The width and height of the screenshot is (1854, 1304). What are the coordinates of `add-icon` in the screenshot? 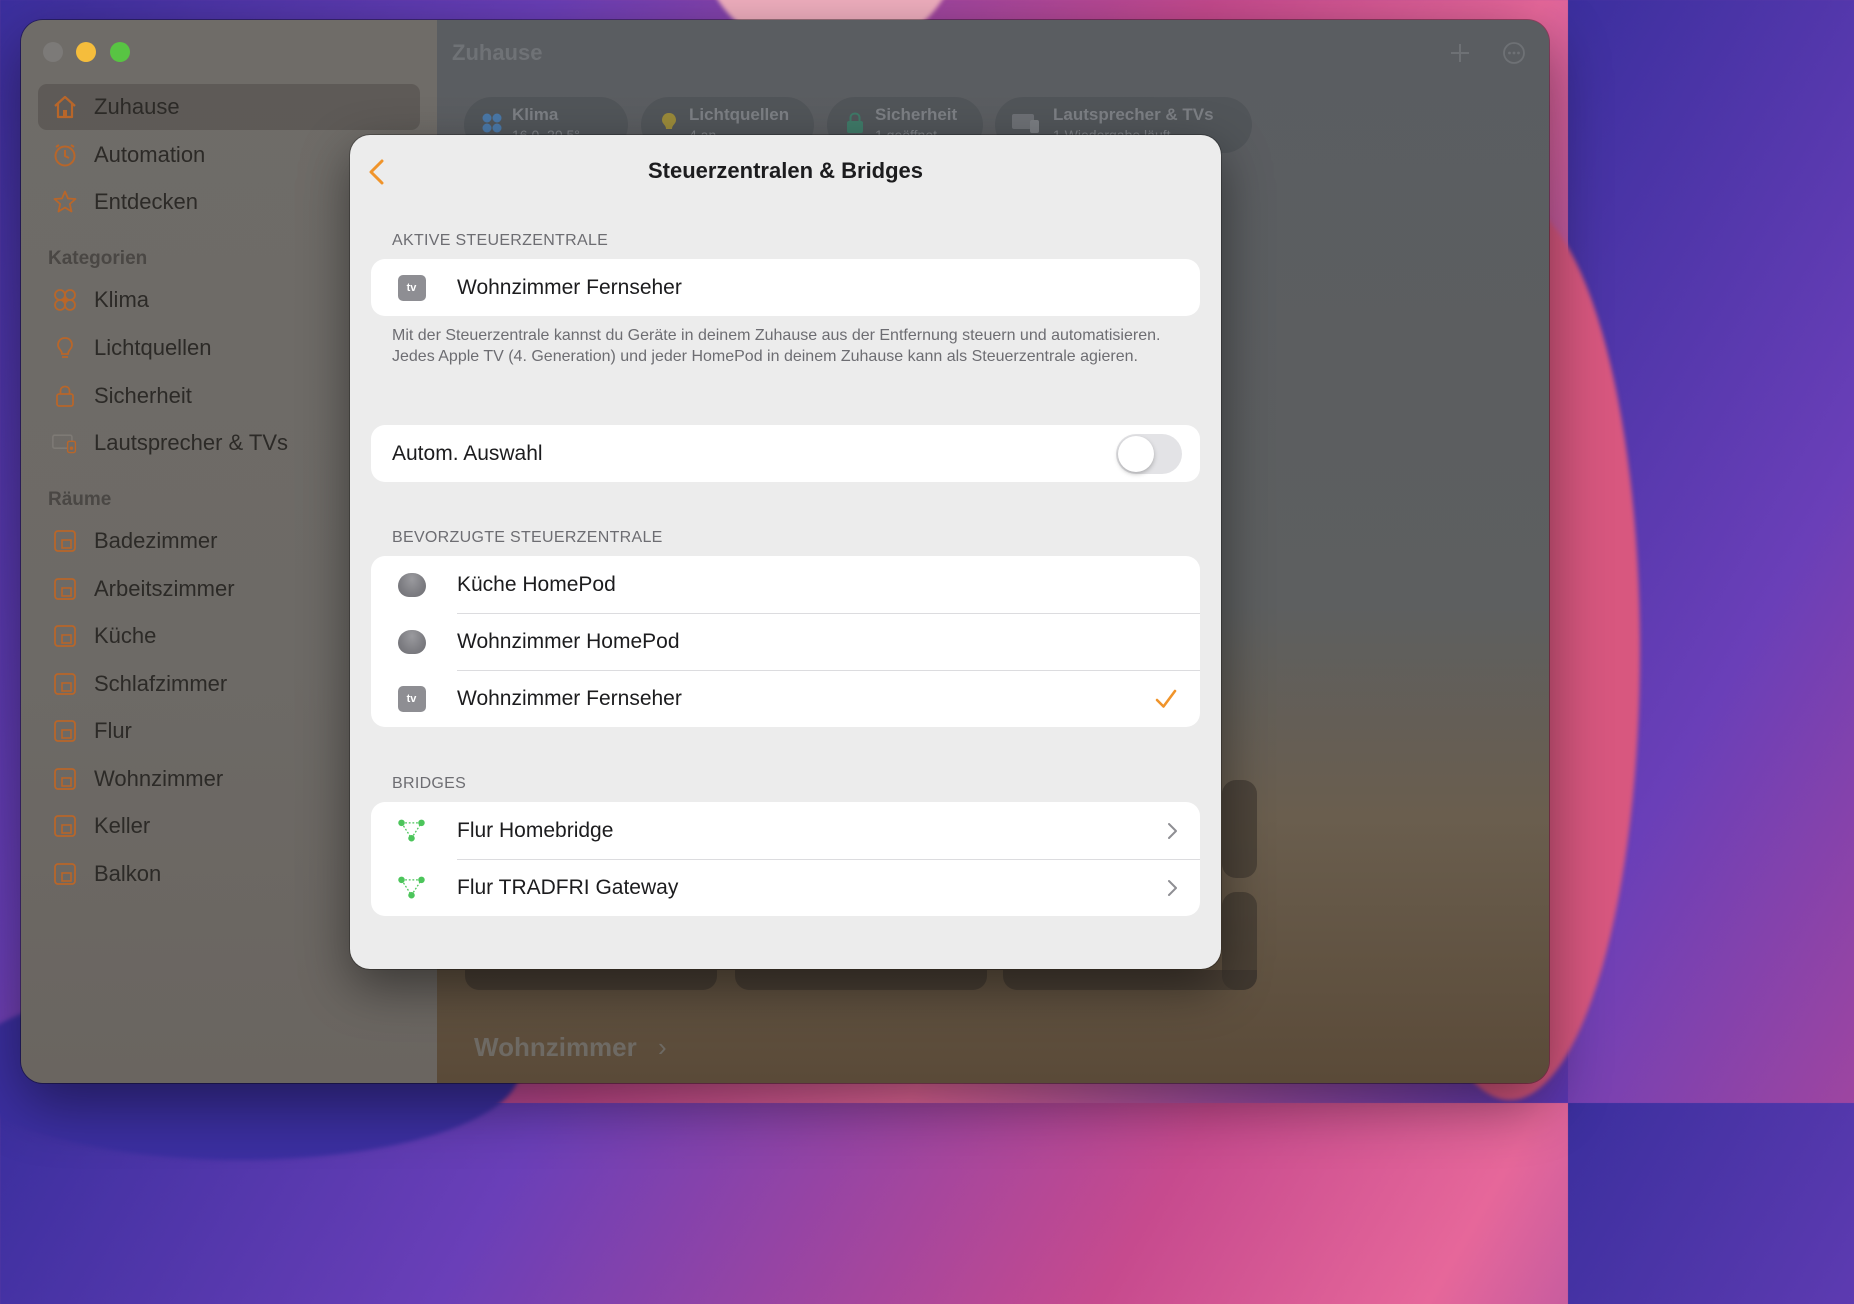 It's located at (1460, 53).